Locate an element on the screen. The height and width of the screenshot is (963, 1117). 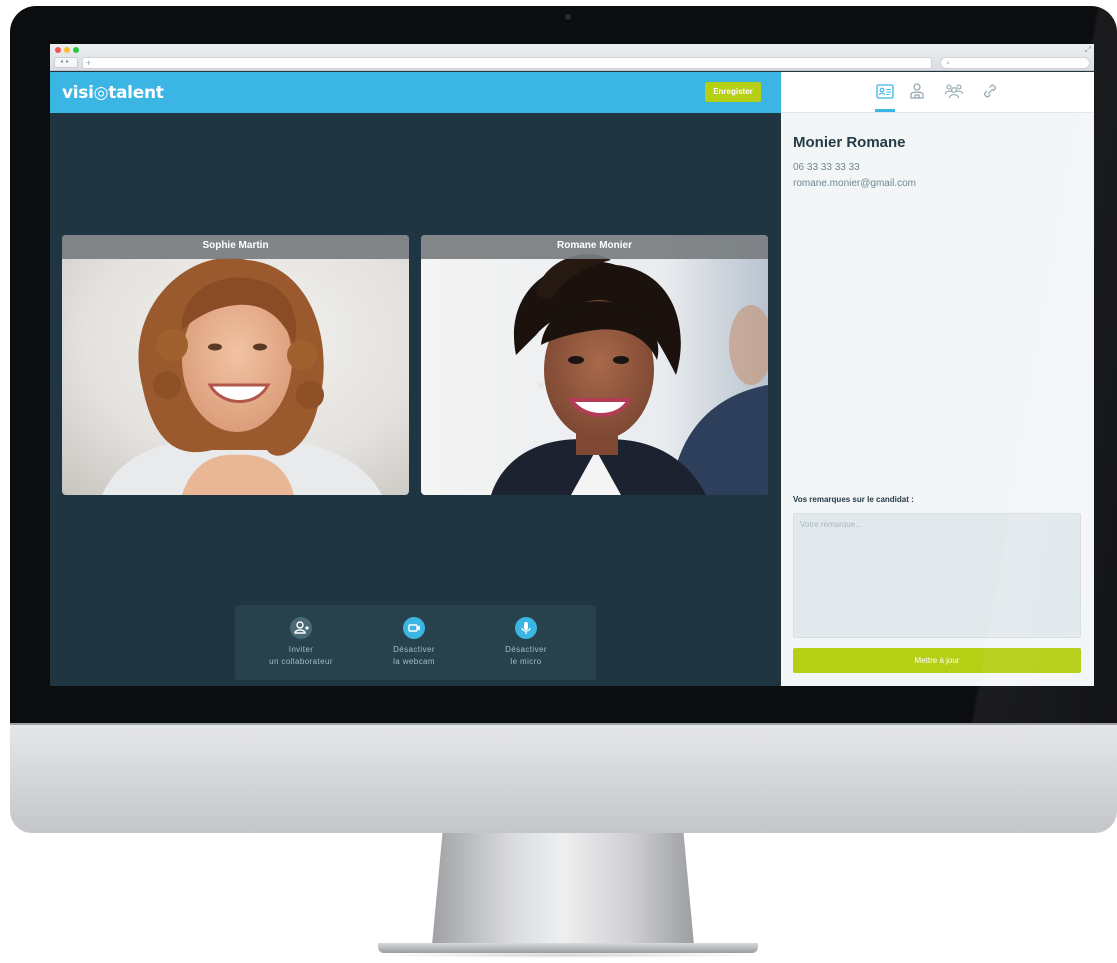
fullscreen-icon: ⤢ is located at coordinates (1088, 50).